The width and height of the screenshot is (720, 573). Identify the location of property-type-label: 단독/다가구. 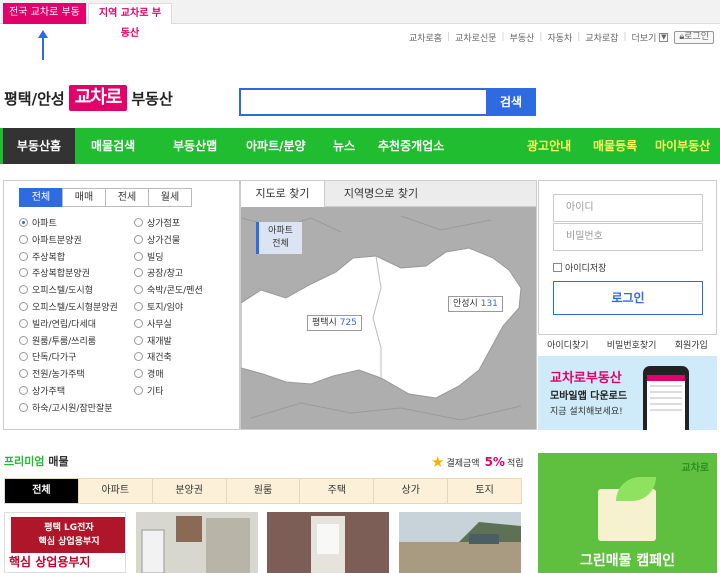
(54, 358).